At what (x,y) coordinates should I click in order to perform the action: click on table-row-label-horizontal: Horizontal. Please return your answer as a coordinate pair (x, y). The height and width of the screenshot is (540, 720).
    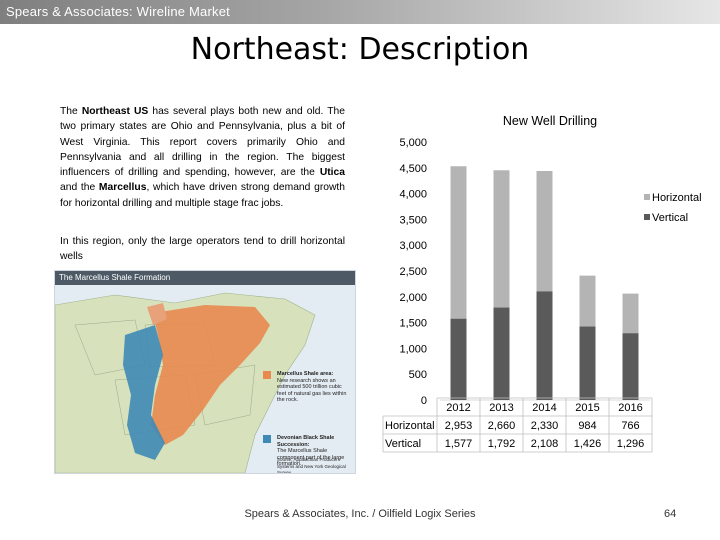
    Looking at the image, I should click on (410, 426).